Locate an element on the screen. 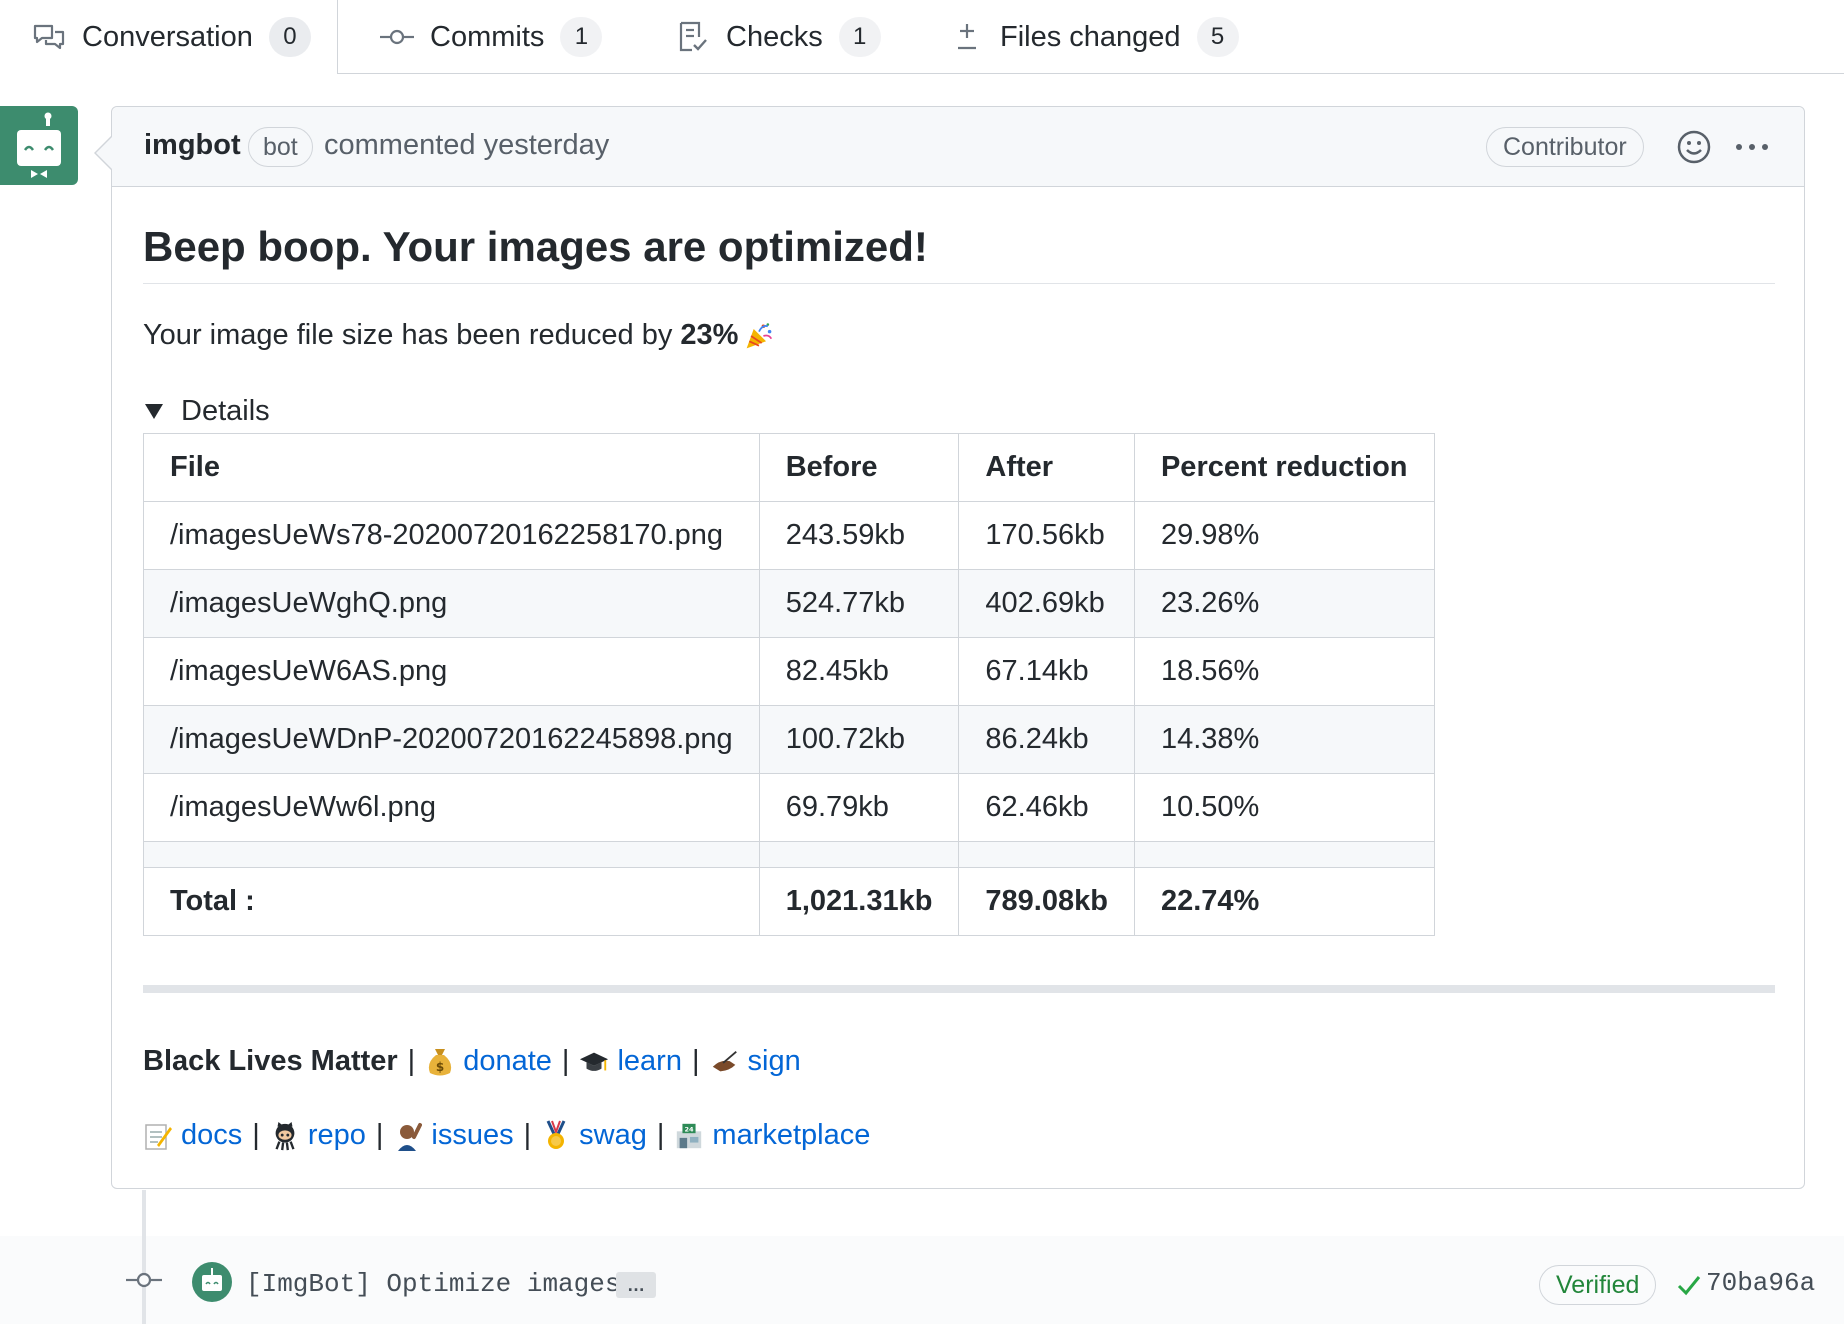 Image resolution: width=1844 pixels, height=1324 pixels. tab-files-changed-label: Files changed is located at coordinates (1090, 36).